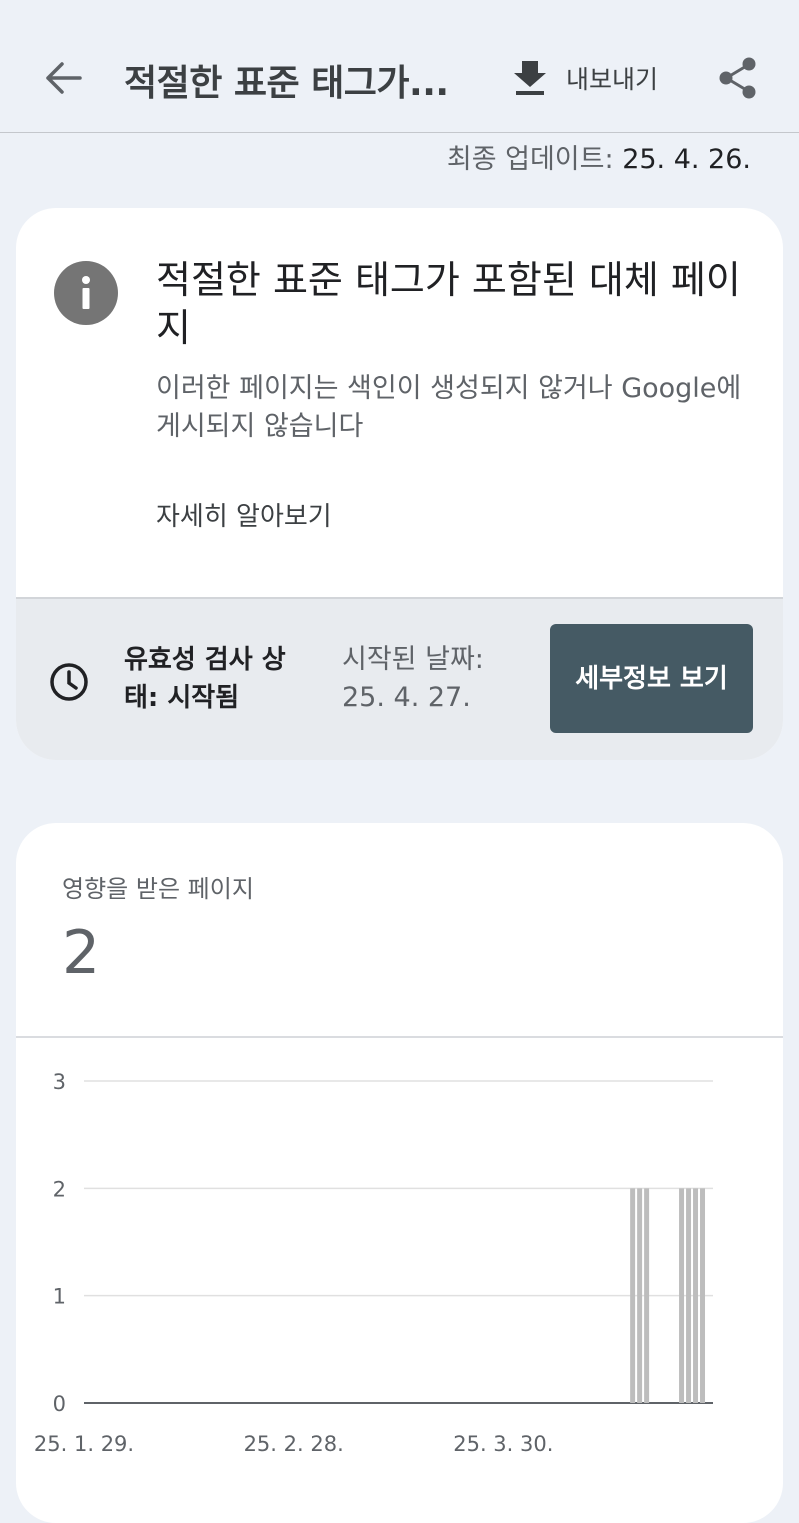 The height and width of the screenshot is (1523, 799). I want to click on app-bar: 적절한 표준 태그가... 내보내기, so click(399, 66).